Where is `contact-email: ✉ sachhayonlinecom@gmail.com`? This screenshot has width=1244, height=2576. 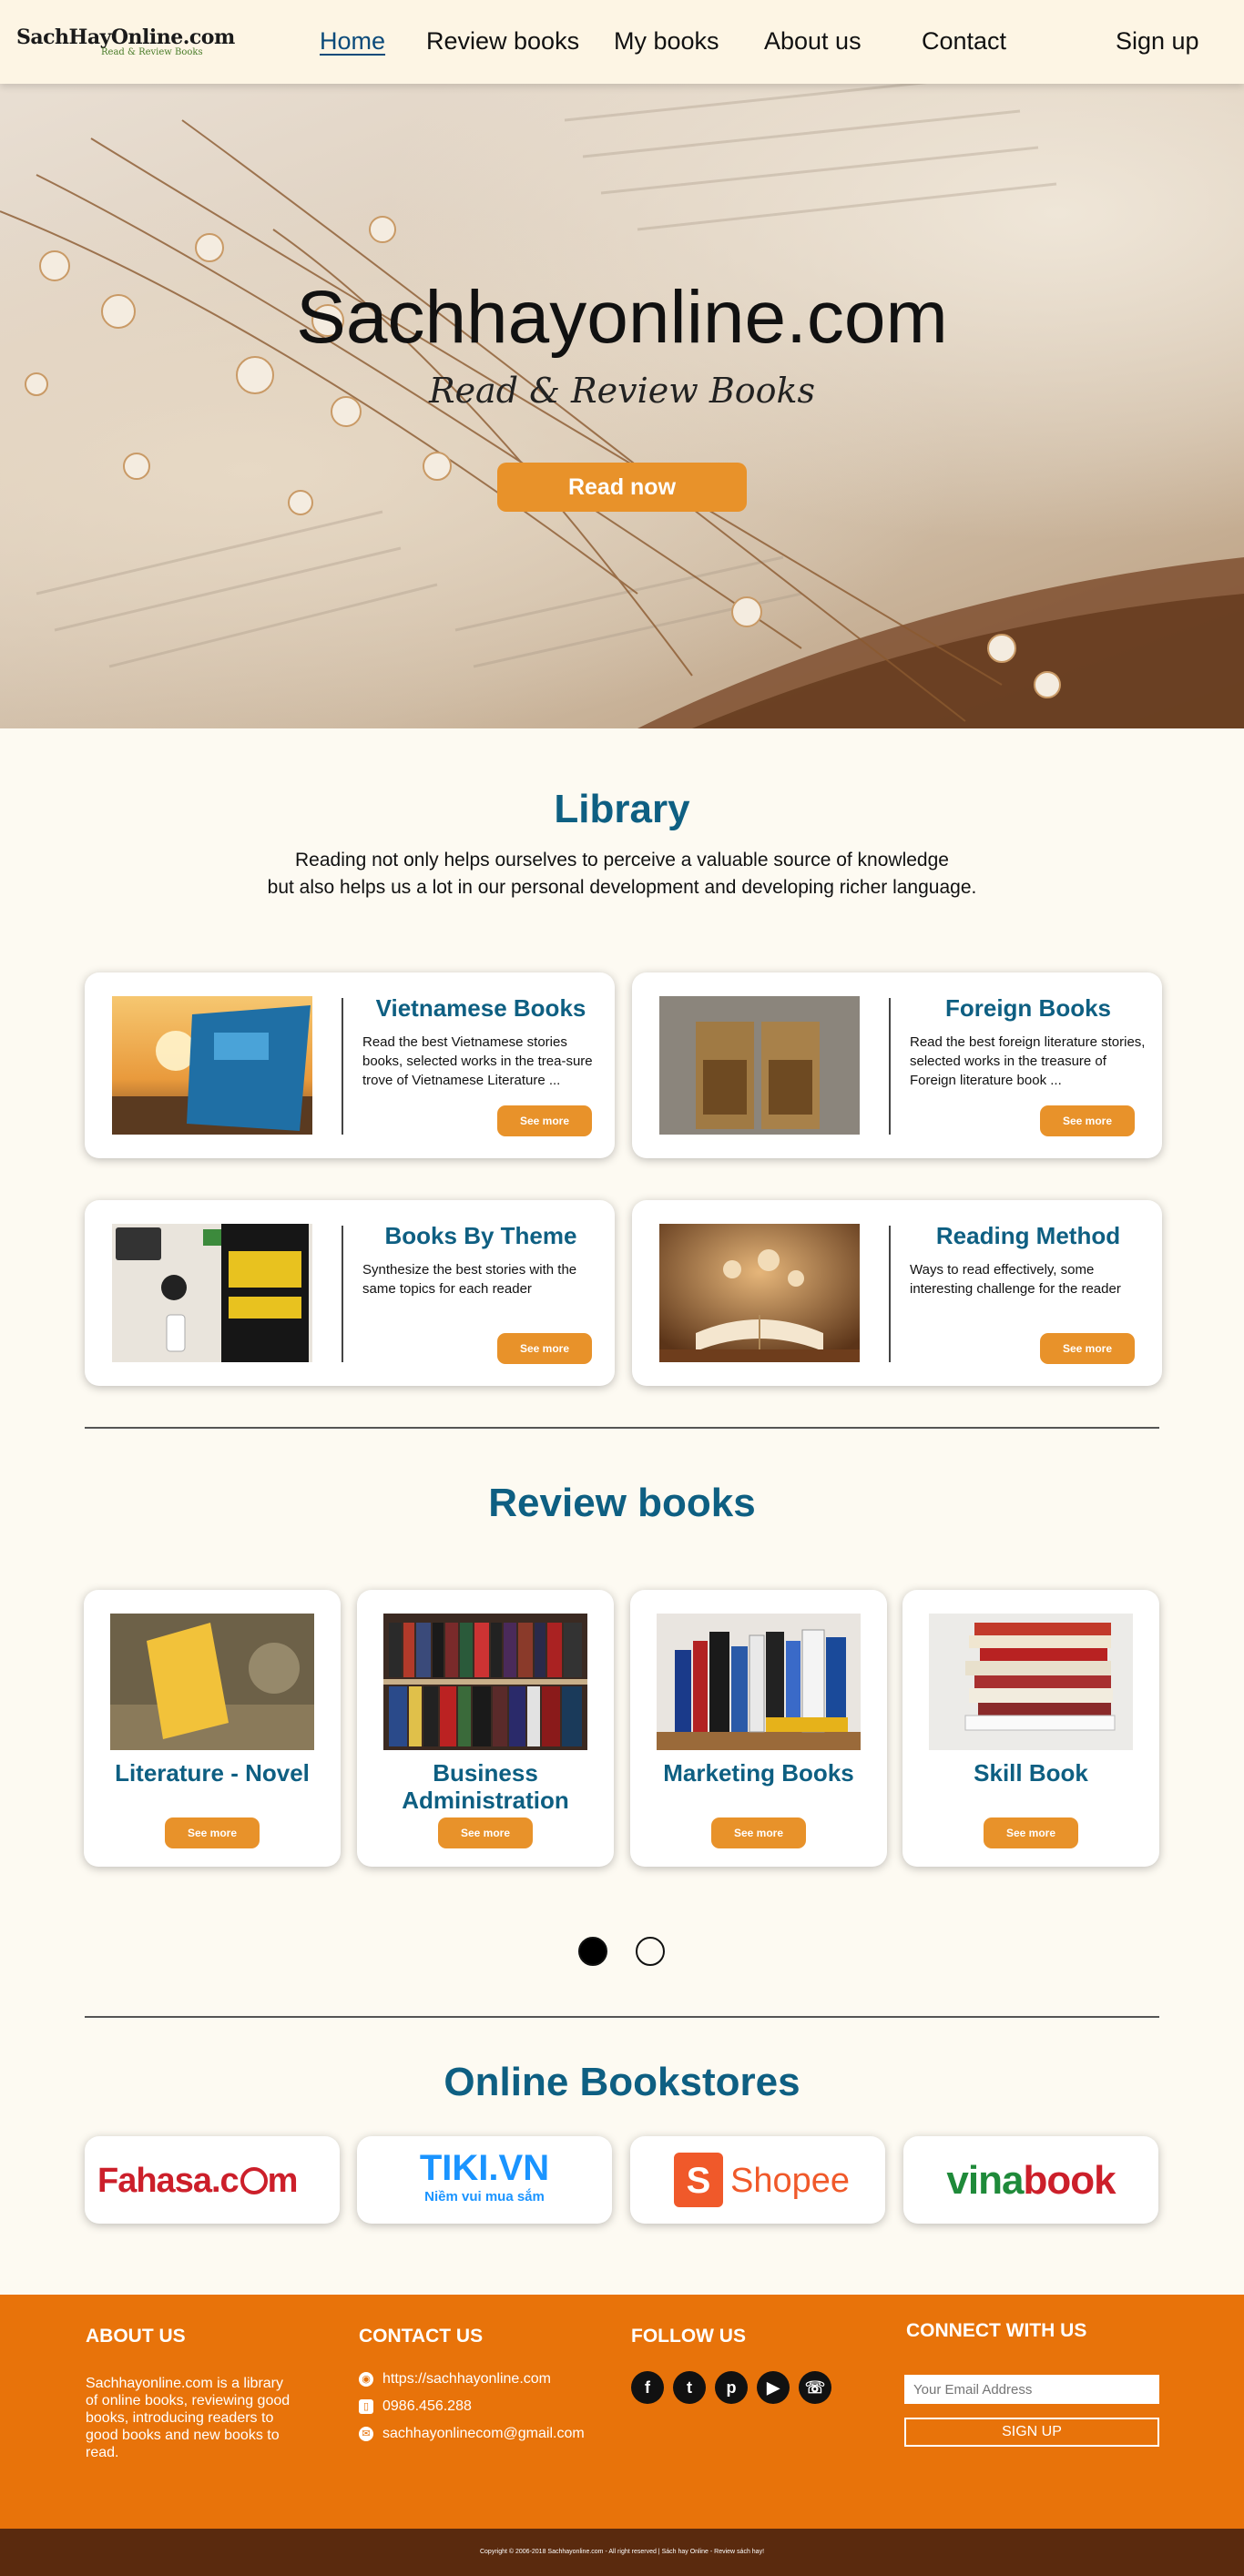 contact-email: ✉ sachhayonlinecom@gmail.com is located at coordinates (472, 2434).